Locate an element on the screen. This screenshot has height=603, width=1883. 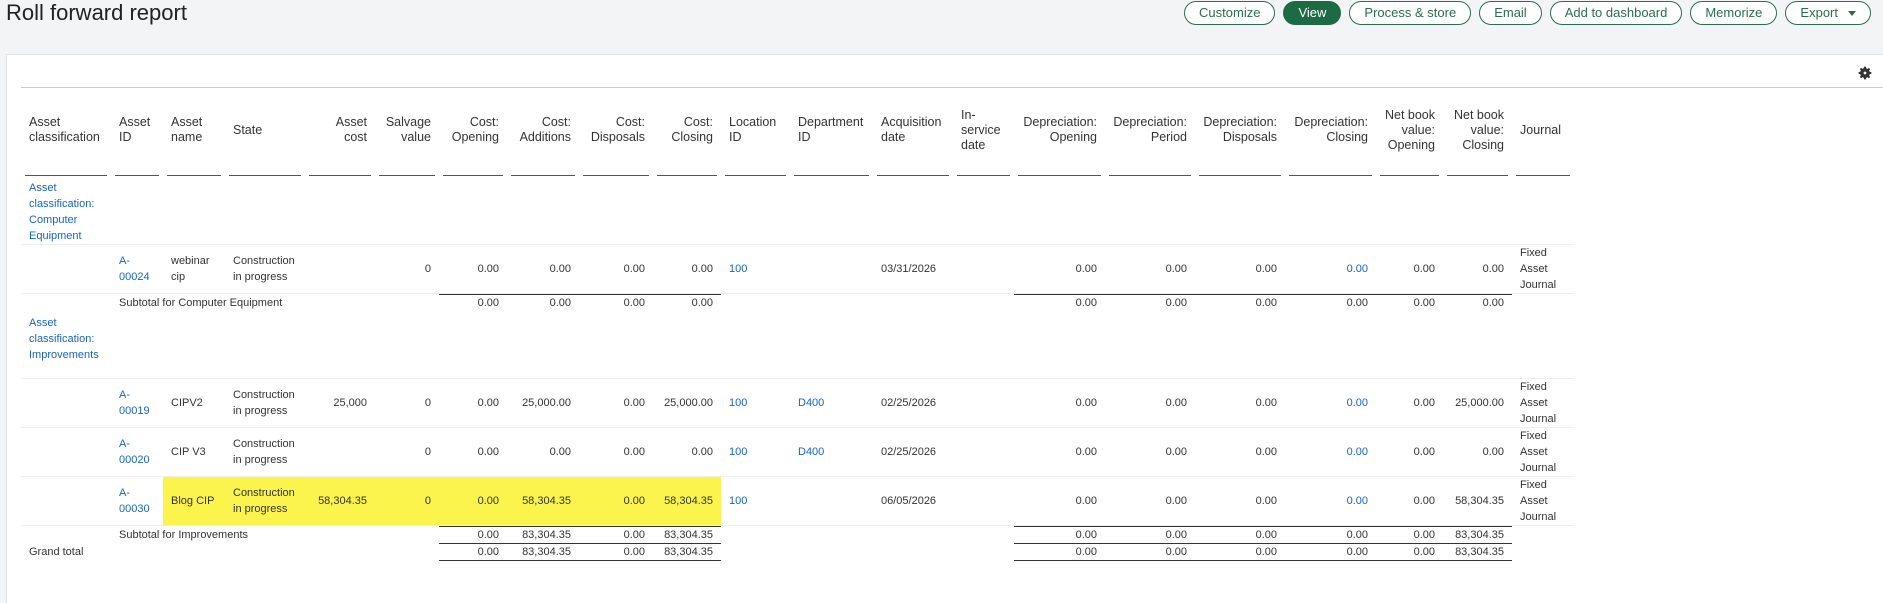
export-button: Export is located at coordinates (1828, 13).